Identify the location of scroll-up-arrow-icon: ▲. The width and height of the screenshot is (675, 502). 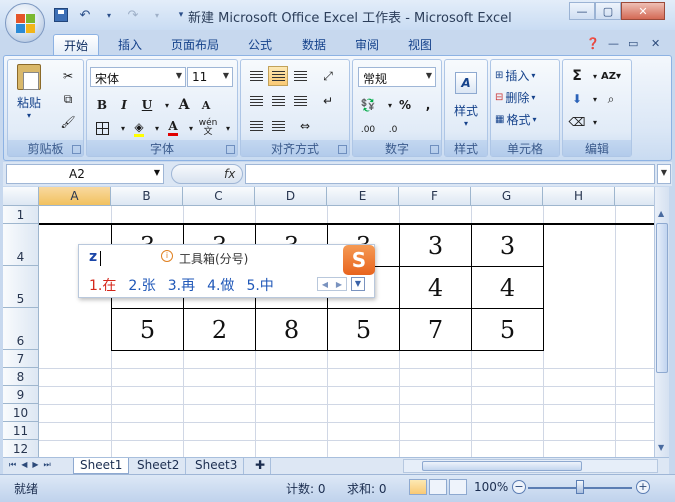
(661, 213).